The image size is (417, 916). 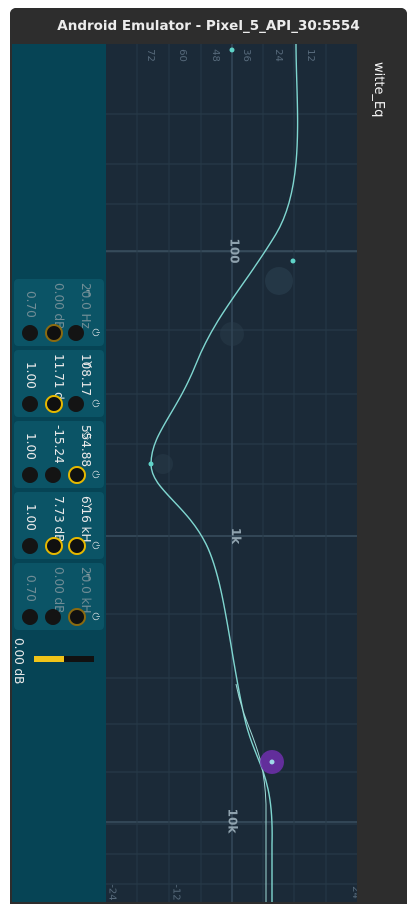 I want to click on band-5-q: 0.70, so click(x=31, y=588).